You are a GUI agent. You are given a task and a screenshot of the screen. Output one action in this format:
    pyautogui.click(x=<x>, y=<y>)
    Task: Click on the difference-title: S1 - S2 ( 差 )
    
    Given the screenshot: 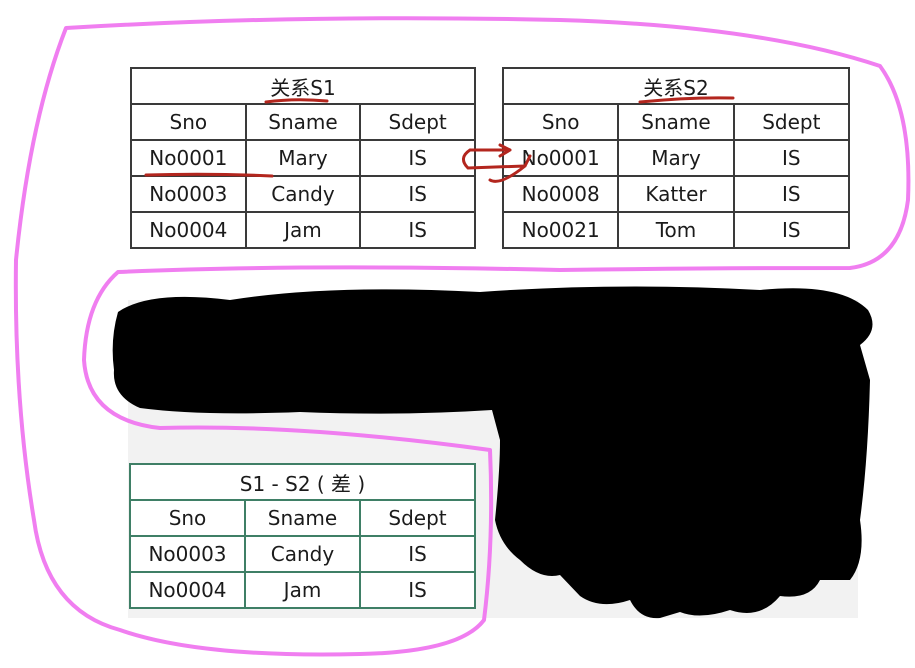 What is the action you would take?
    pyautogui.click(x=302, y=482)
    